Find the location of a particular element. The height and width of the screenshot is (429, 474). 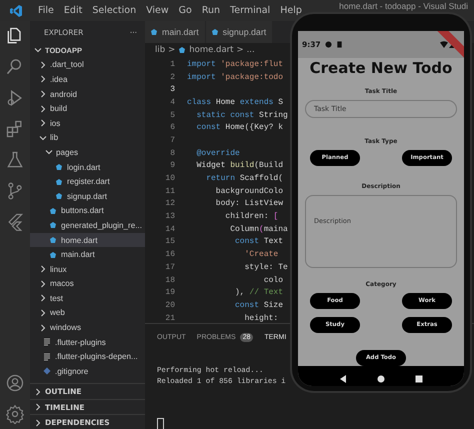

tree-item: .dart_tool is located at coordinates (87, 65).